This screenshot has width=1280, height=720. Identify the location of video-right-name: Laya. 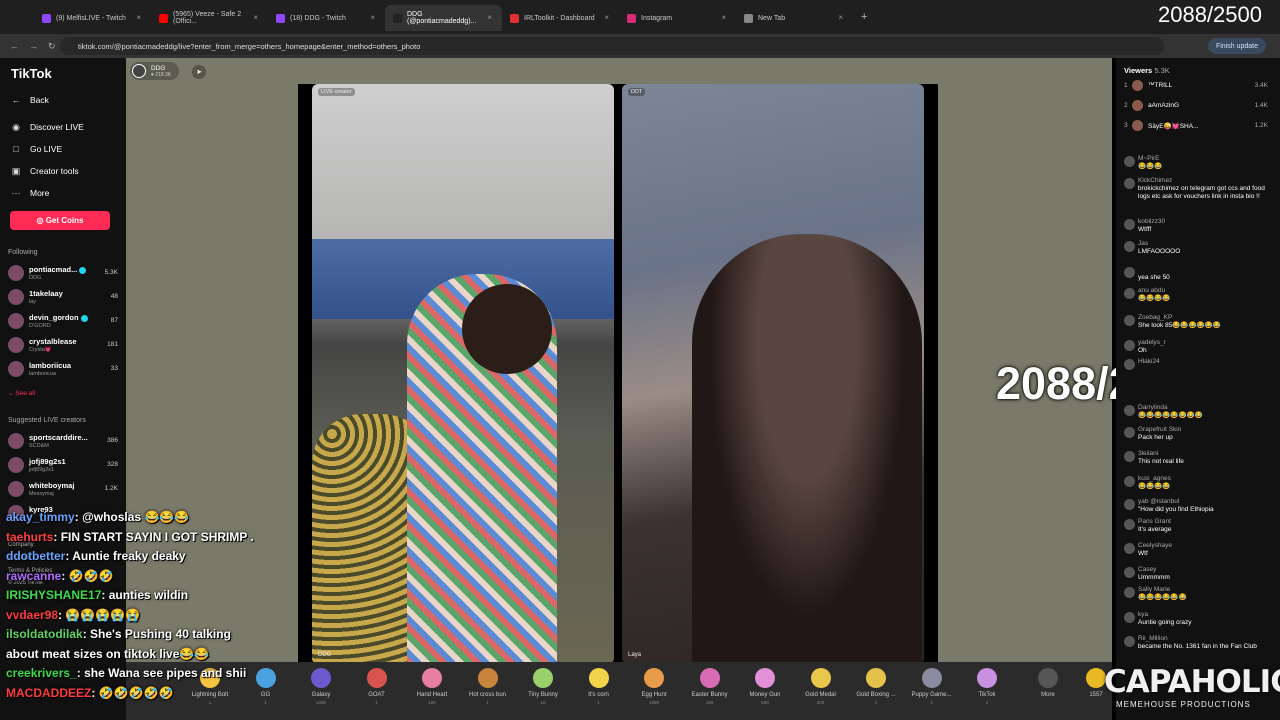
(635, 655).